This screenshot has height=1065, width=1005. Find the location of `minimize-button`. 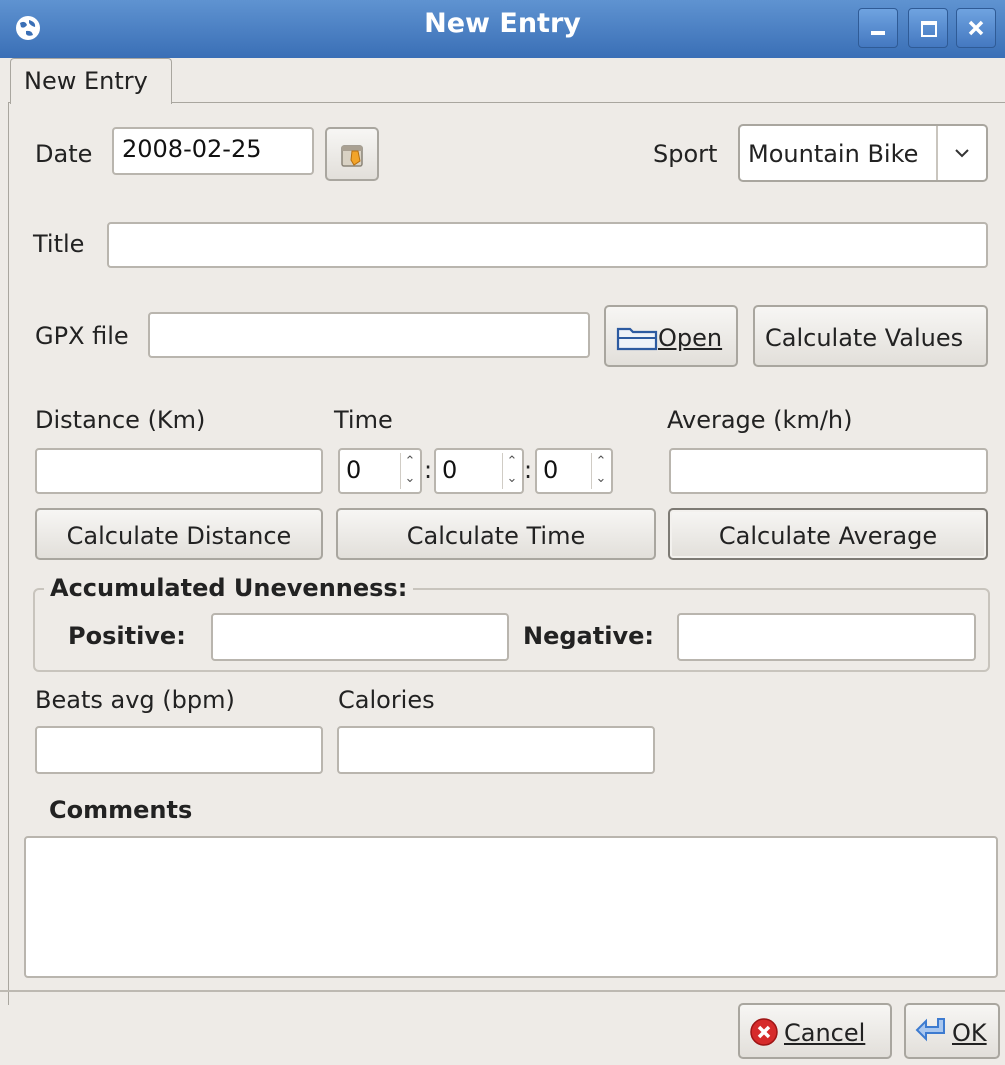

minimize-button is located at coordinates (878, 28).